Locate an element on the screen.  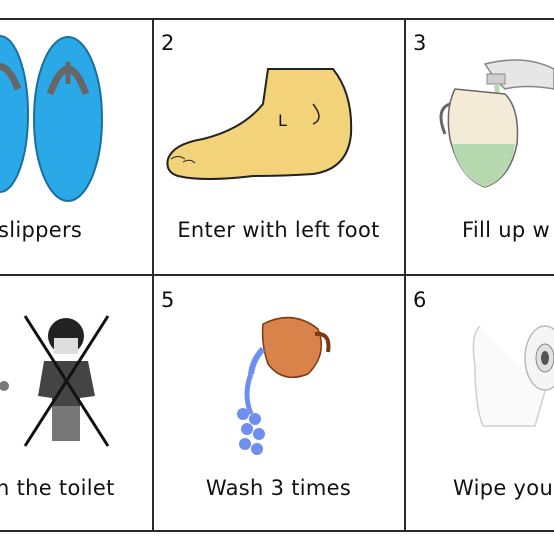
card-slippers: slippers is located at coordinates (76, 146).